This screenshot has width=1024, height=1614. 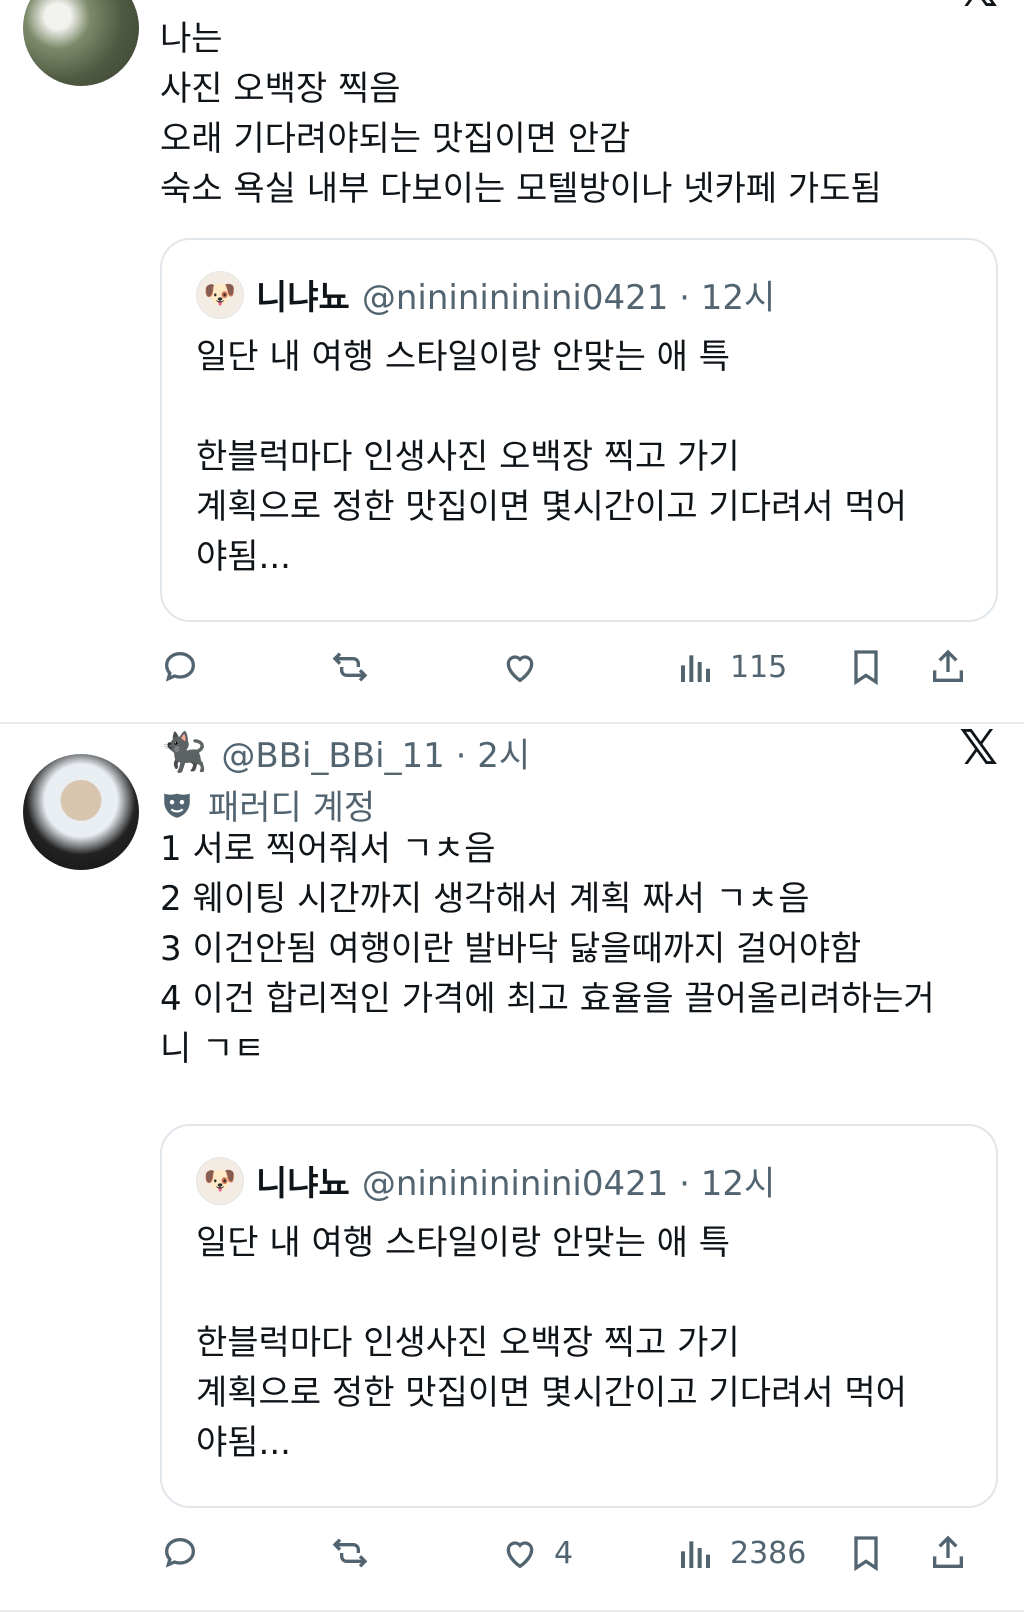 What do you see at coordinates (547, 999) in the screenshot?
I see `tweet-line: 4 이건 합리적인 가격에 최고 효율을 끌어올리려하는거` at bounding box center [547, 999].